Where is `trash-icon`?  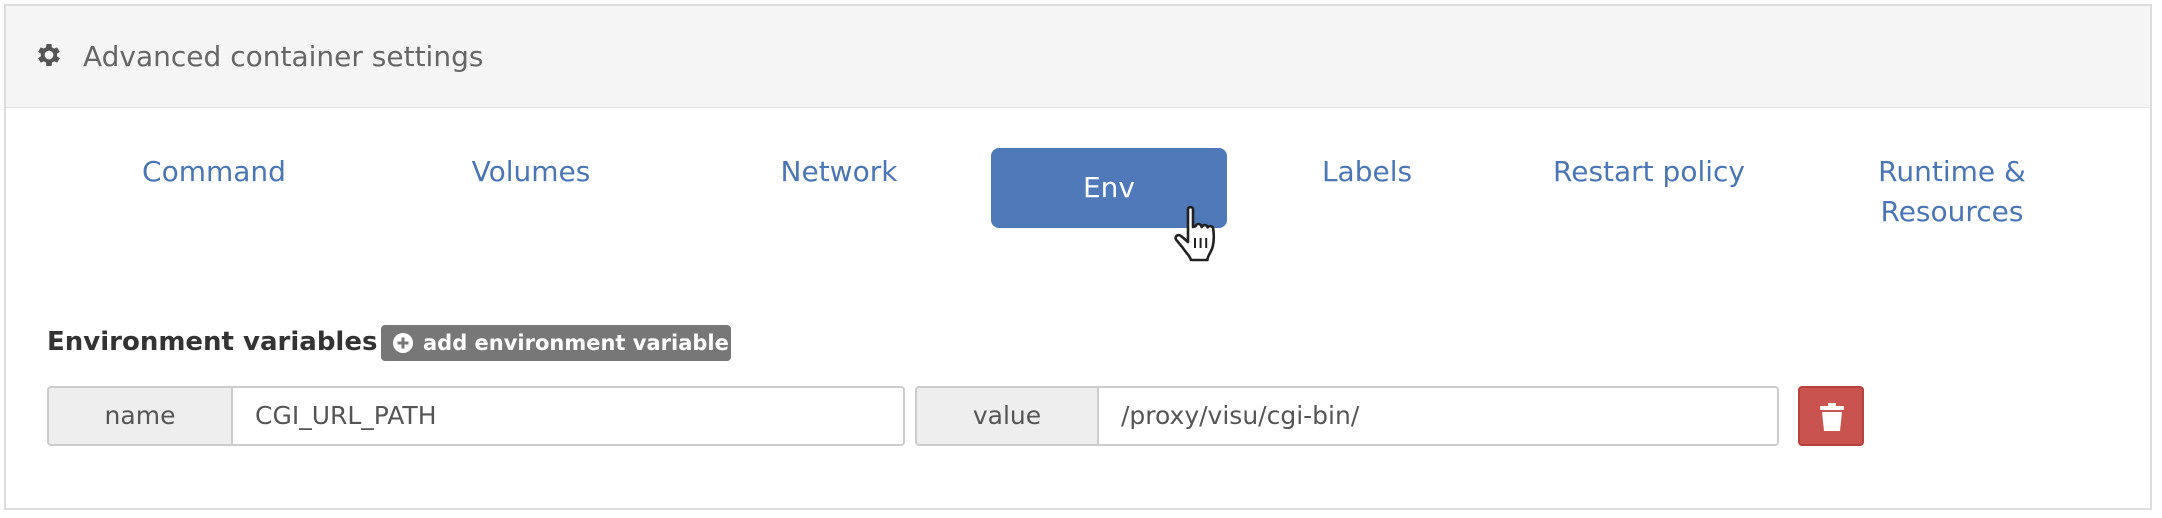 trash-icon is located at coordinates (1832, 417).